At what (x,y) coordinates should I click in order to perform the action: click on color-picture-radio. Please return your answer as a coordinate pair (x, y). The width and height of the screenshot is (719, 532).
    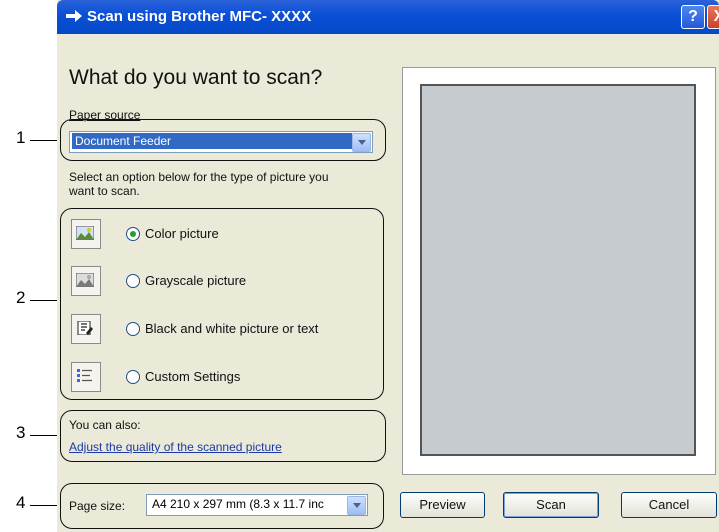
    Looking at the image, I should click on (133, 234).